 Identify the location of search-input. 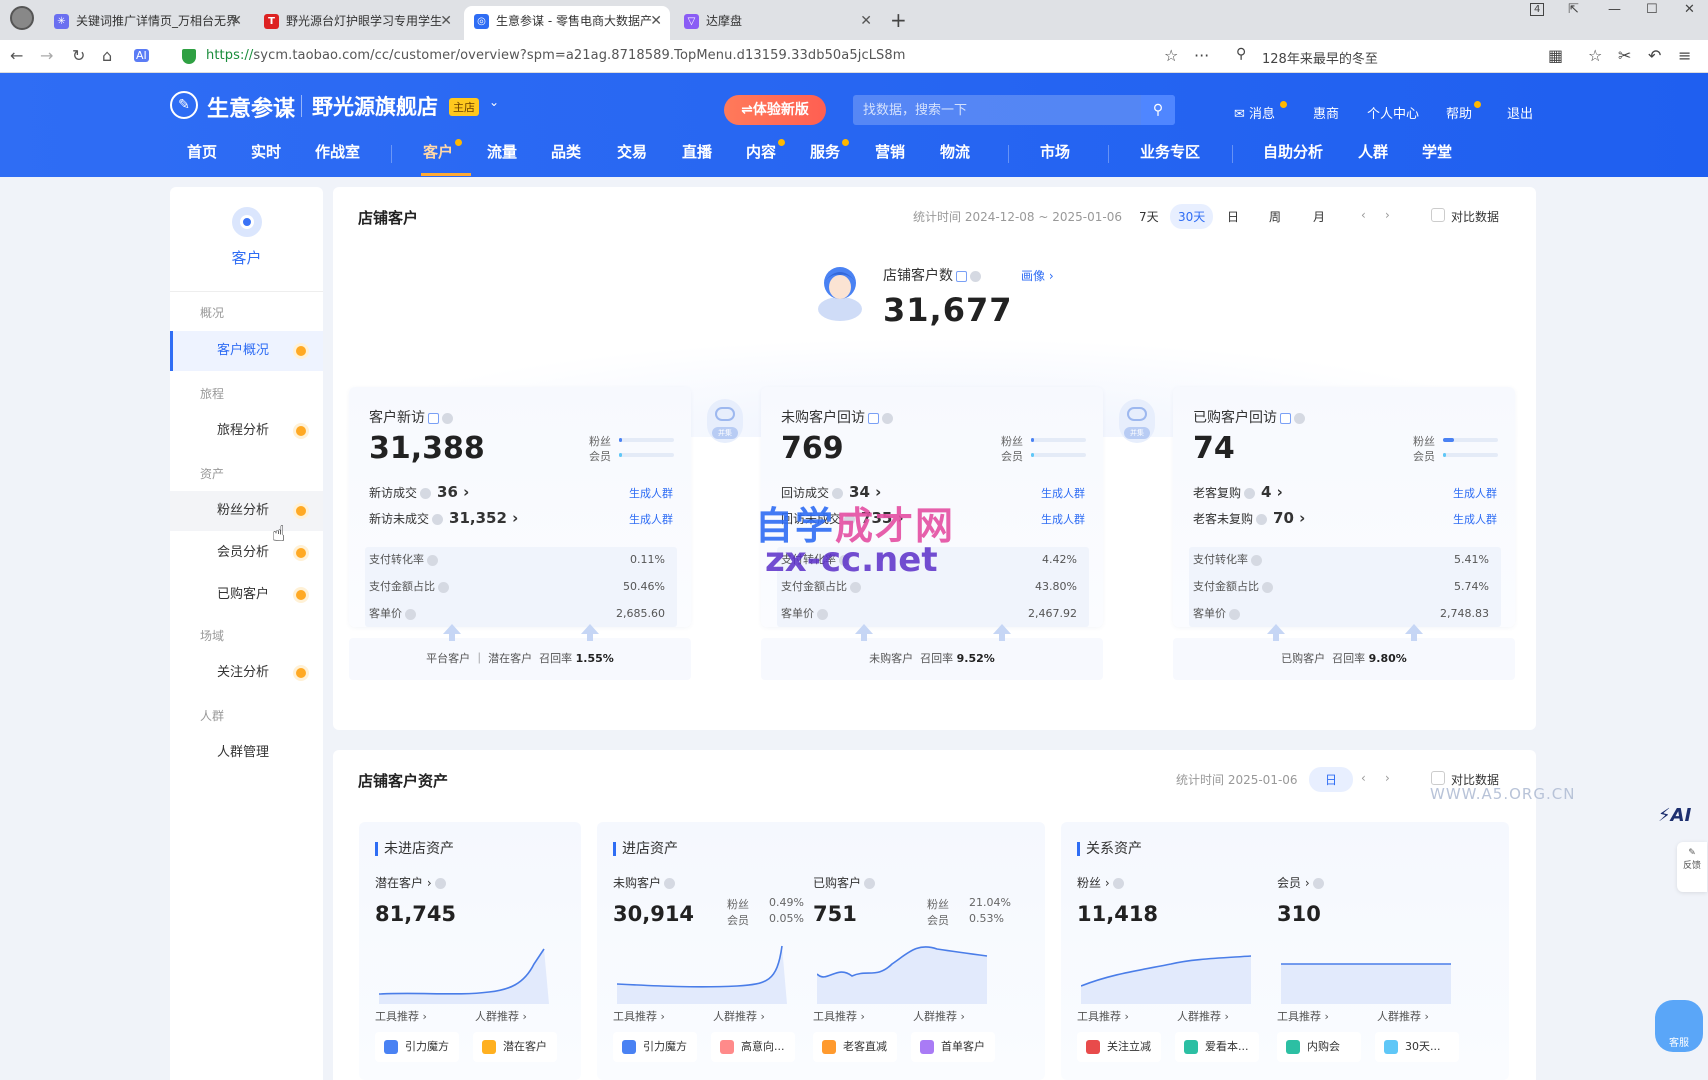
(998, 110).